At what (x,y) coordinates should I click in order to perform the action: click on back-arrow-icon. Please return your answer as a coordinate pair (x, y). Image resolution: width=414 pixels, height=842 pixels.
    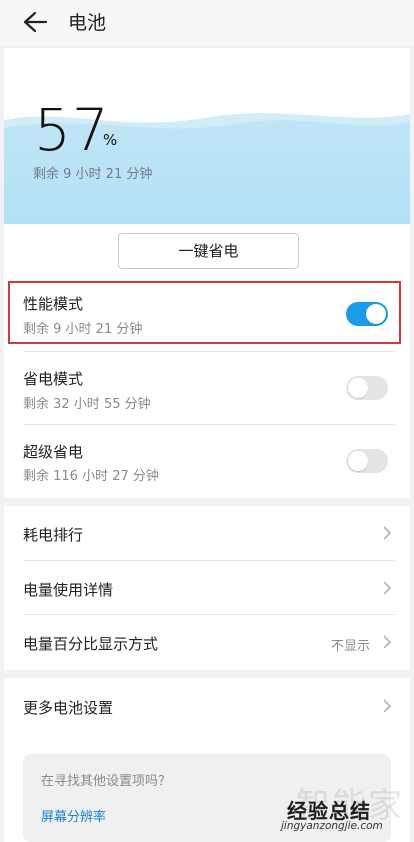
    Looking at the image, I should click on (35, 22).